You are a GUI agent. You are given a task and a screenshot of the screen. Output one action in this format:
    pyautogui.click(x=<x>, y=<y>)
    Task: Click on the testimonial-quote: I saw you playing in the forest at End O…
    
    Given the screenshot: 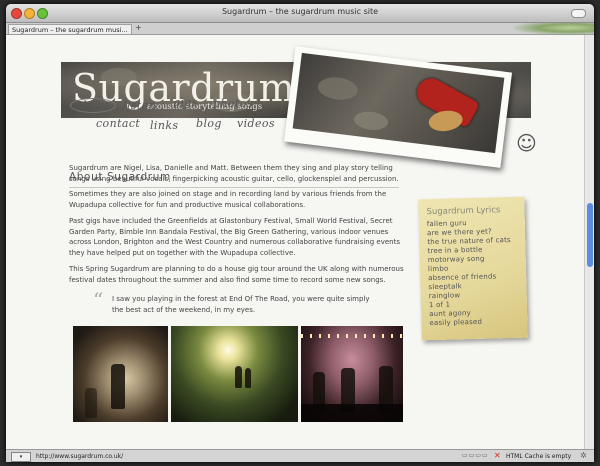 What is the action you would take?
    pyautogui.click(x=241, y=304)
    